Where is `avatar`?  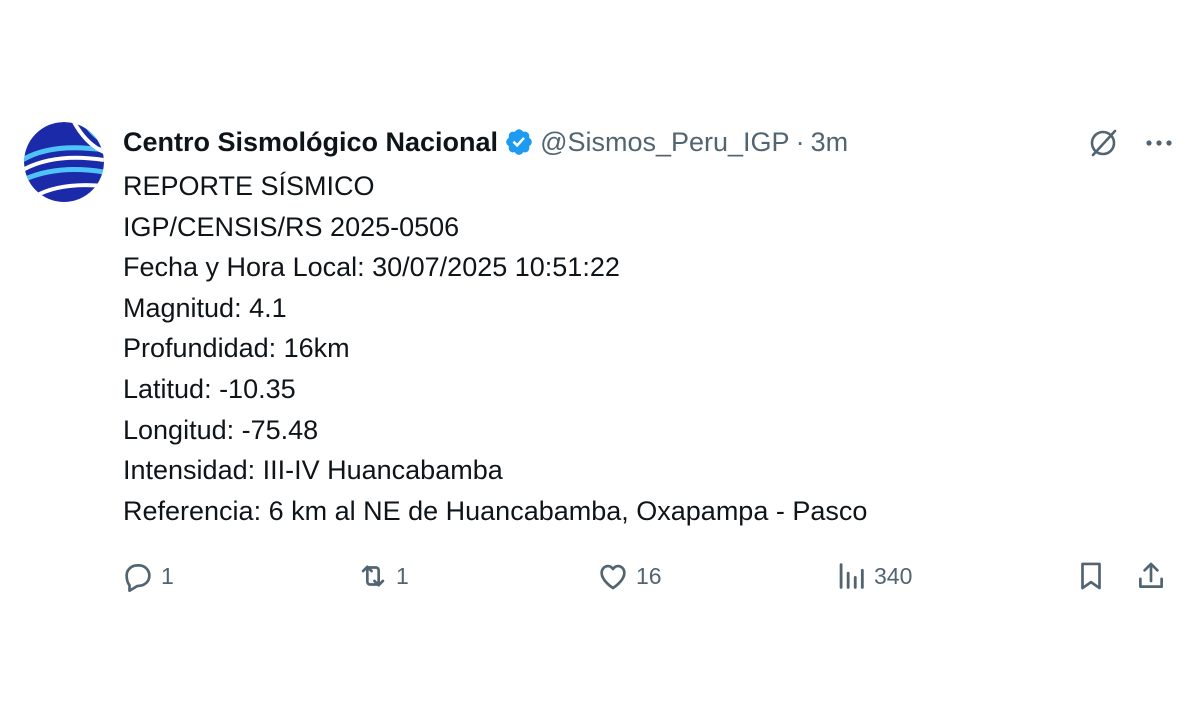
avatar is located at coordinates (64, 162).